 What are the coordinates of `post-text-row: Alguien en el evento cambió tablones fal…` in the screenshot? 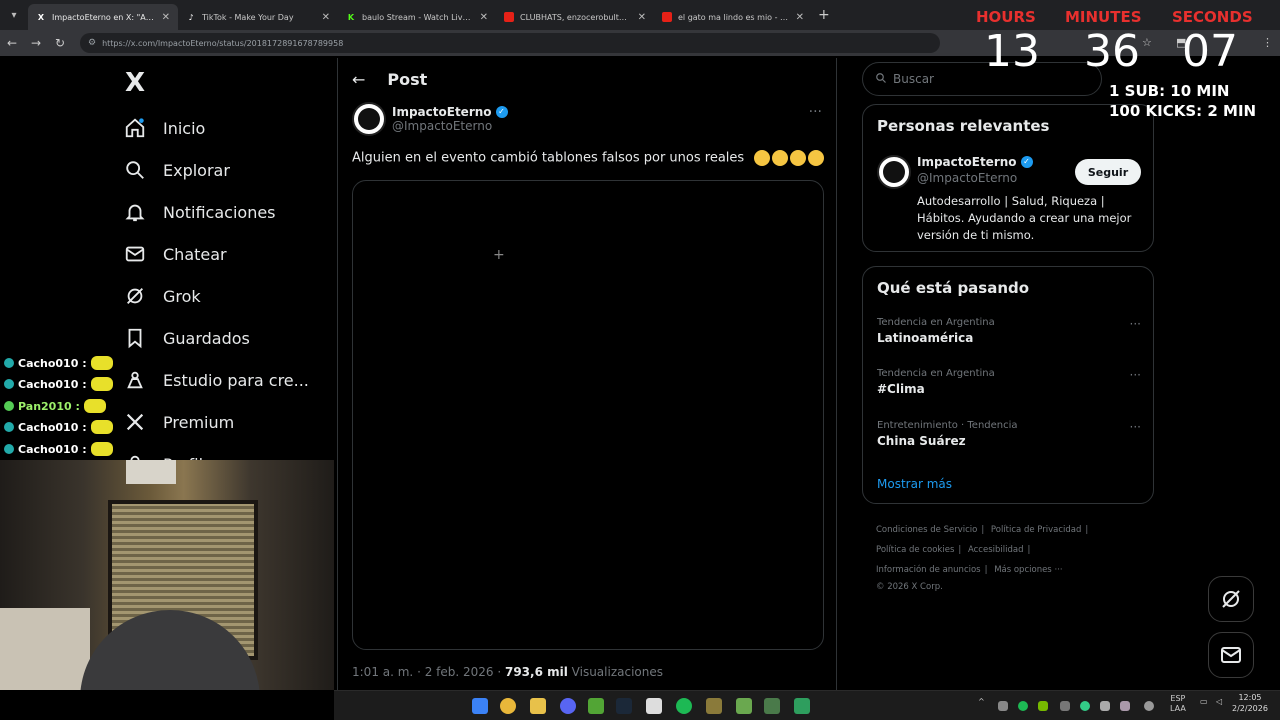 It's located at (588, 158).